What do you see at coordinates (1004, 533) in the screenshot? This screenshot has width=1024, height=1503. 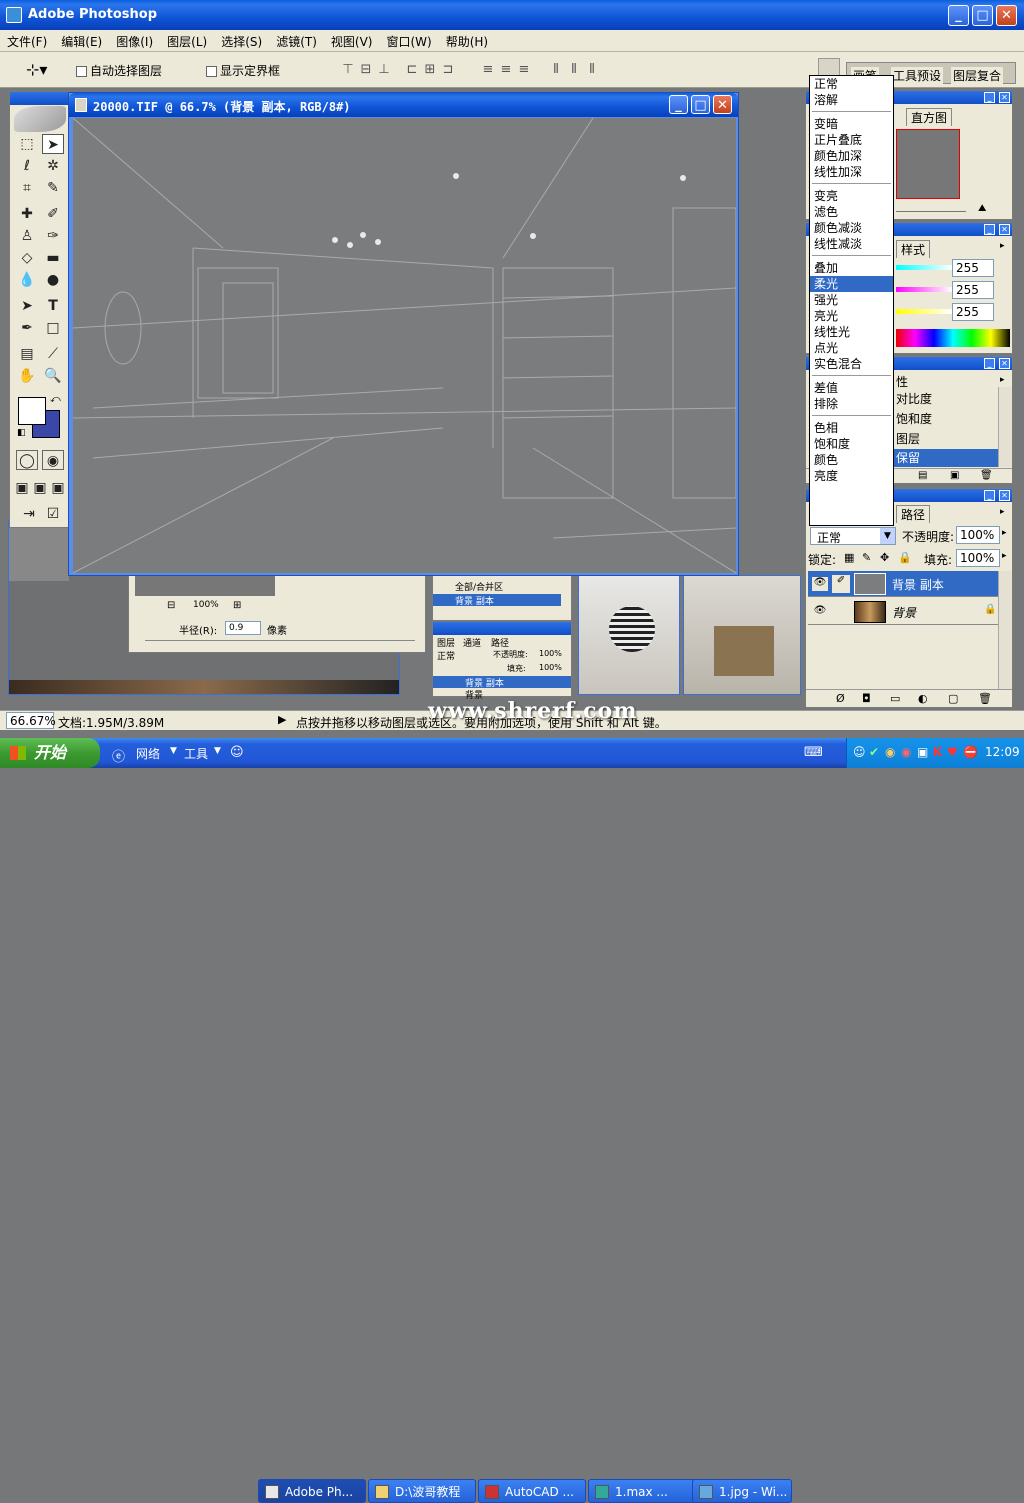 I see `opacity-arrow-icon: ▸` at bounding box center [1004, 533].